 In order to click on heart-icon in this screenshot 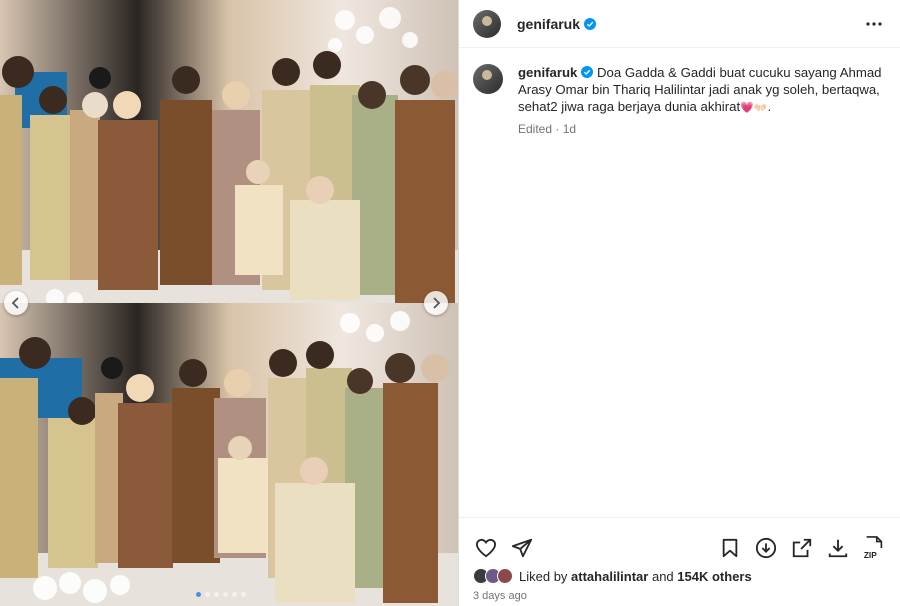, I will do `click(486, 548)`.